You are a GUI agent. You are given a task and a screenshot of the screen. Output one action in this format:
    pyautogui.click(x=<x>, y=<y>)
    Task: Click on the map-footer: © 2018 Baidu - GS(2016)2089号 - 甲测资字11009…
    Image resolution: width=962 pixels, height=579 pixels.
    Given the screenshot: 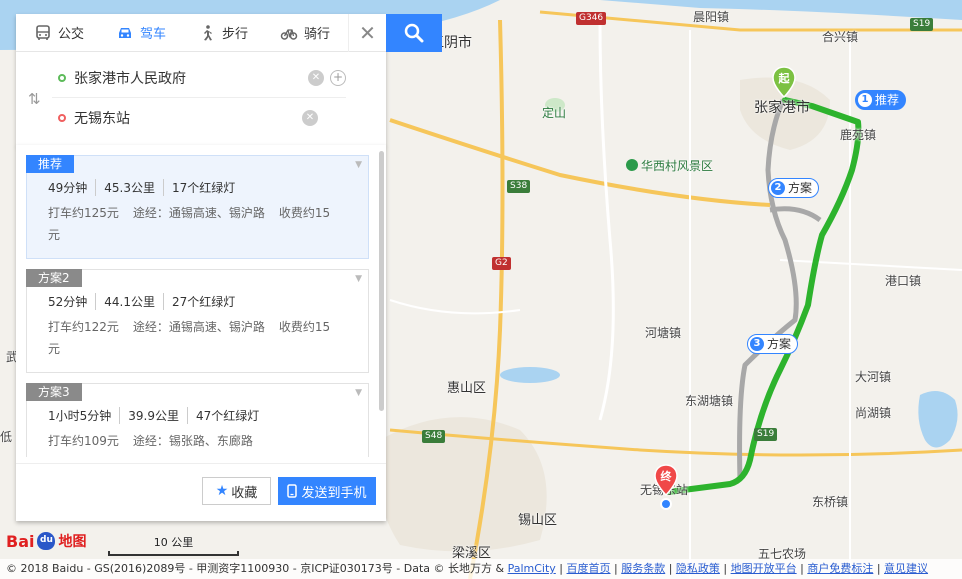 What is the action you would take?
    pyautogui.click(x=481, y=569)
    